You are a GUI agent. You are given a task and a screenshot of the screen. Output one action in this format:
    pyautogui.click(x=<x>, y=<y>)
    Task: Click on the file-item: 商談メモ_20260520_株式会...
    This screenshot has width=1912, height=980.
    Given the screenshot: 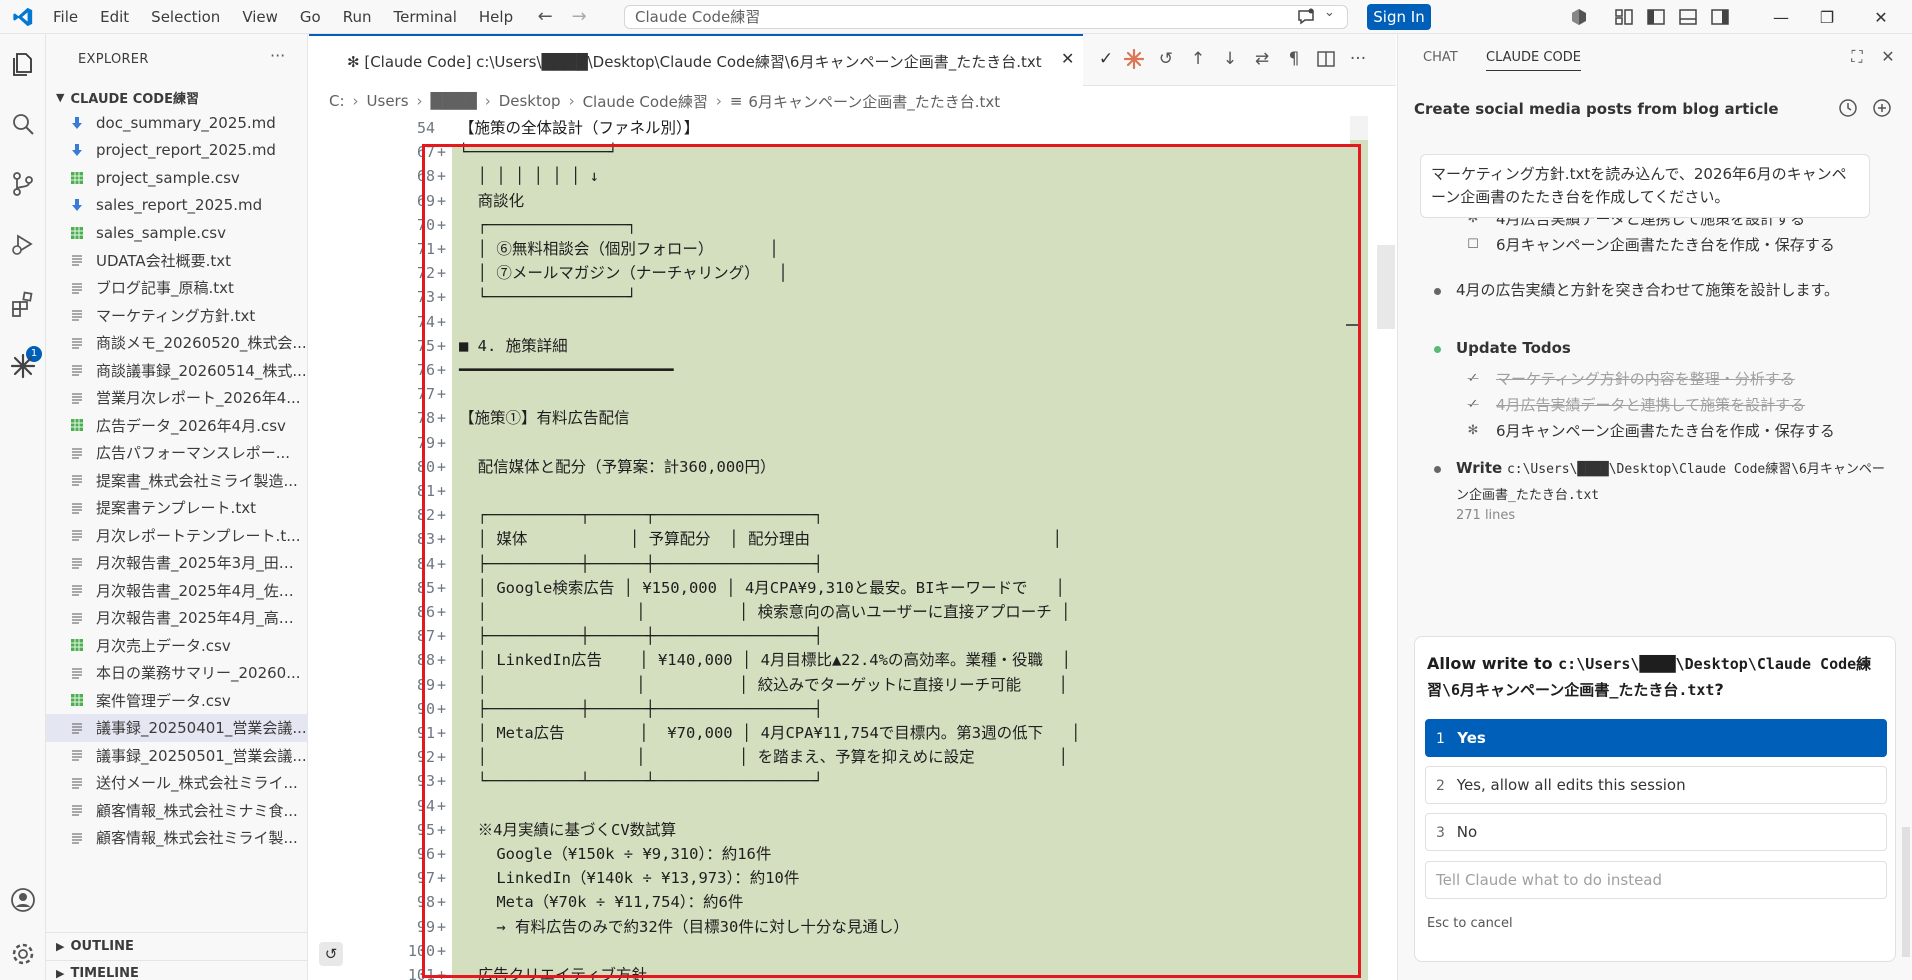 What is the action you would take?
    pyautogui.click(x=177, y=343)
    